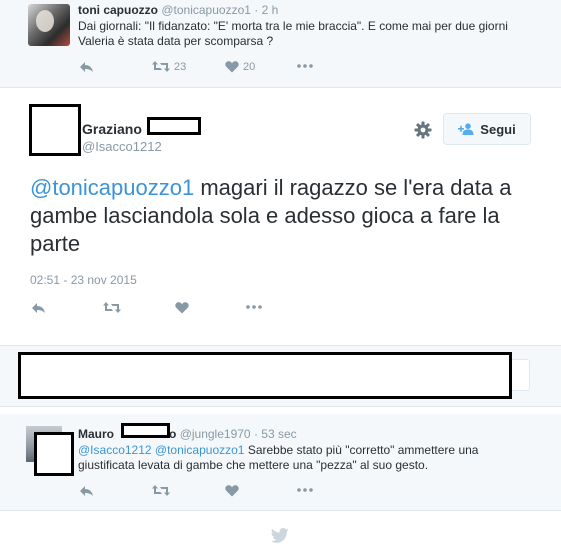 The width and height of the screenshot is (561, 548). What do you see at coordinates (112, 129) in the screenshot?
I see `focused-author-name: Graziano` at bounding box center [112, 129].